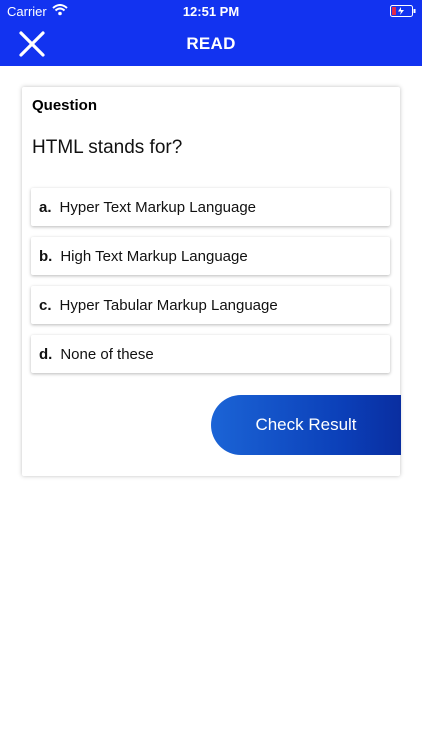 This screenshot has width=422, height=750. I want to click on option-a: a. Hyper Text Markup Language, so click(210, 207).